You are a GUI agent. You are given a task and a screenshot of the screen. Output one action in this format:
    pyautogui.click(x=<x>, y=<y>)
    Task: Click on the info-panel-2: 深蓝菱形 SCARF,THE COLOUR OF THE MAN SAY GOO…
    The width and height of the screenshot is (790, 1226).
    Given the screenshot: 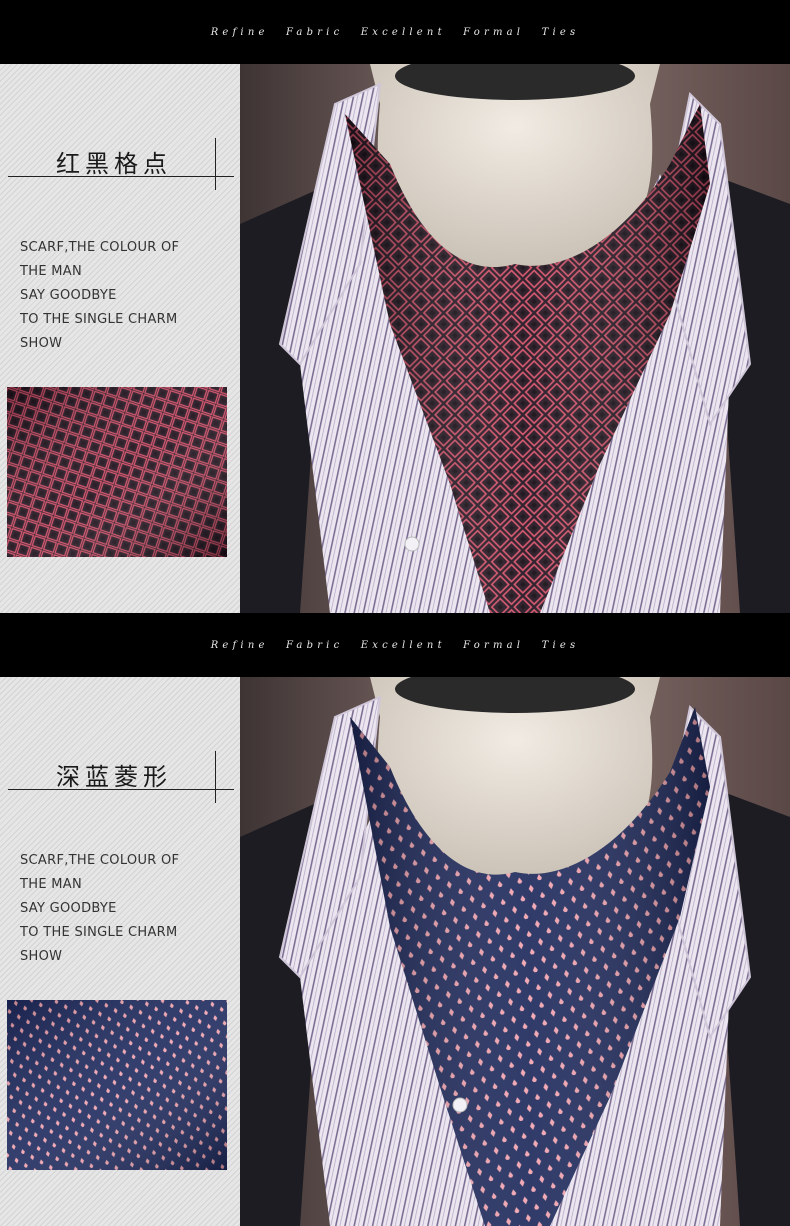 What is the action you would take?
    pyautogui.click(x=120, y=951)
    